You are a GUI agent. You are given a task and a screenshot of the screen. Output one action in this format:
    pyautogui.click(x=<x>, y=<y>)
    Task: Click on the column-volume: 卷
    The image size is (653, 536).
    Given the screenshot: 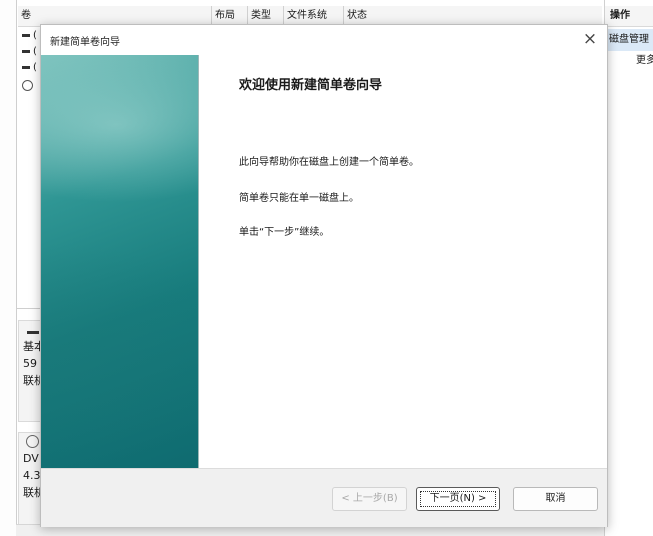 What is the action you would take?
    pyautogui.click(x=115, y=16)
    